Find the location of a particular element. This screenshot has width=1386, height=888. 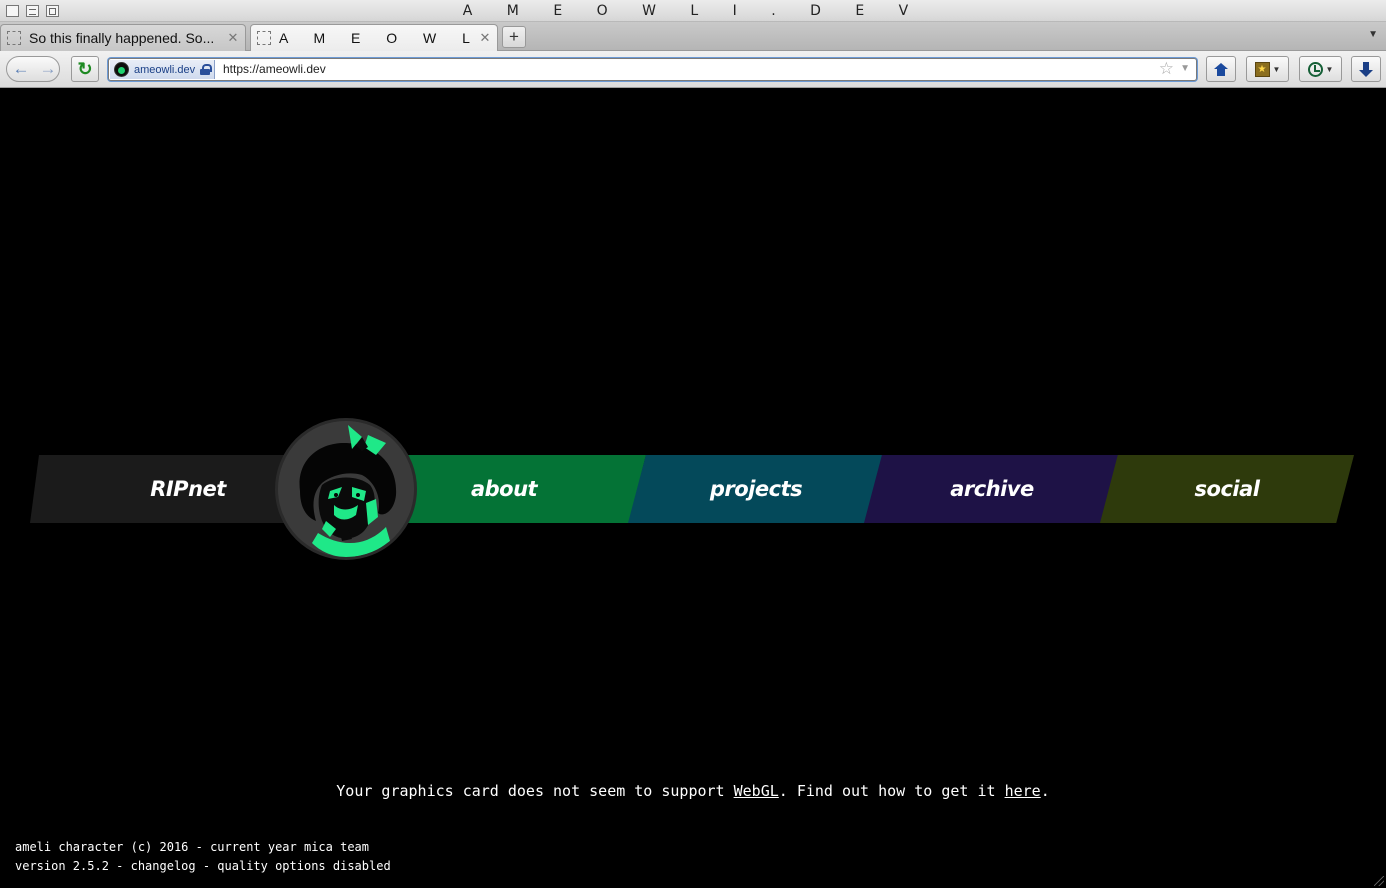

window-titlebar: A M E O W L I . D E V is located at coordinates (693, 11).